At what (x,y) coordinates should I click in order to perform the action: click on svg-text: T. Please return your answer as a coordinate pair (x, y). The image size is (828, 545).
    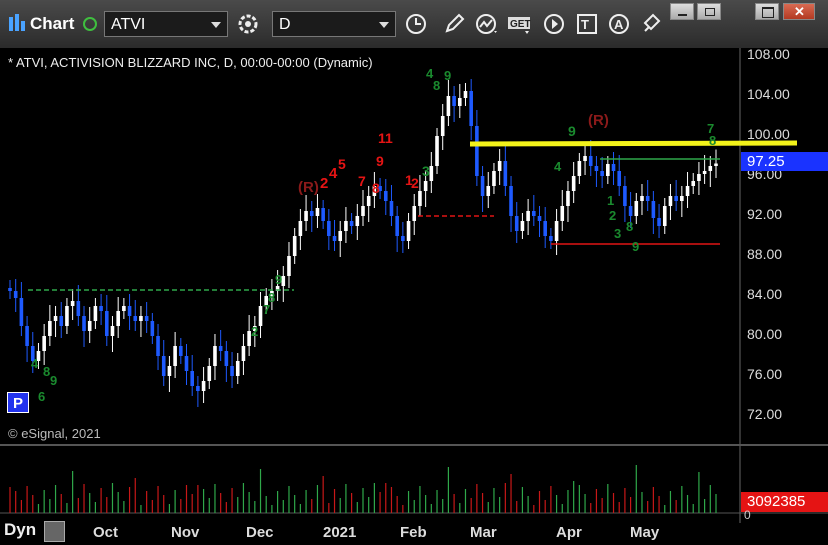
    Looking at the image, I should click on (585, 24).